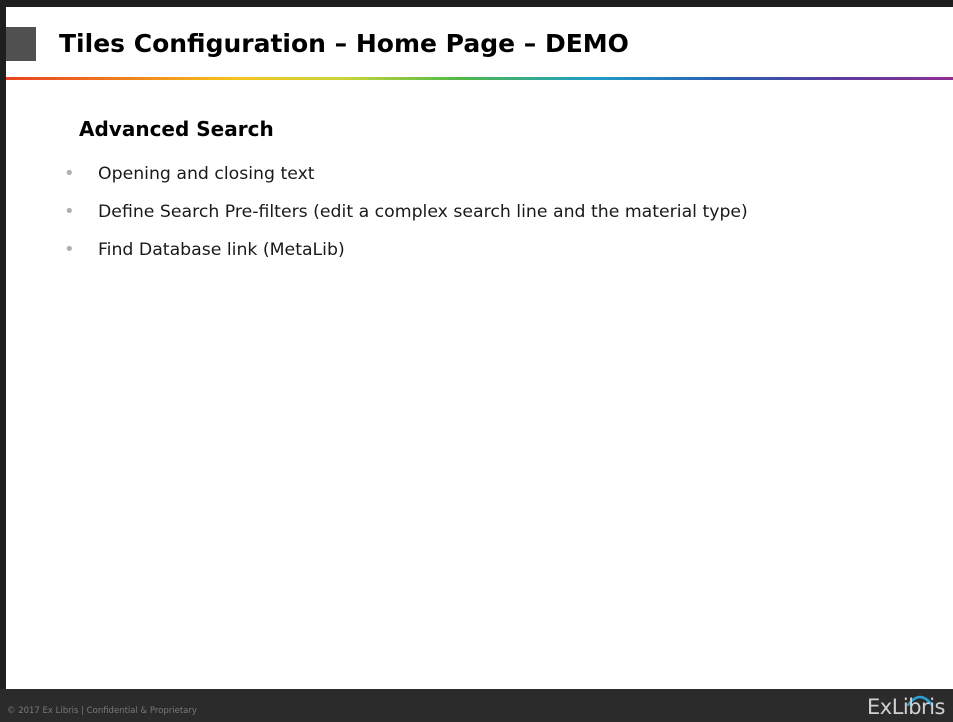  I want to click on title-gradient-rule, so click(479, 78).